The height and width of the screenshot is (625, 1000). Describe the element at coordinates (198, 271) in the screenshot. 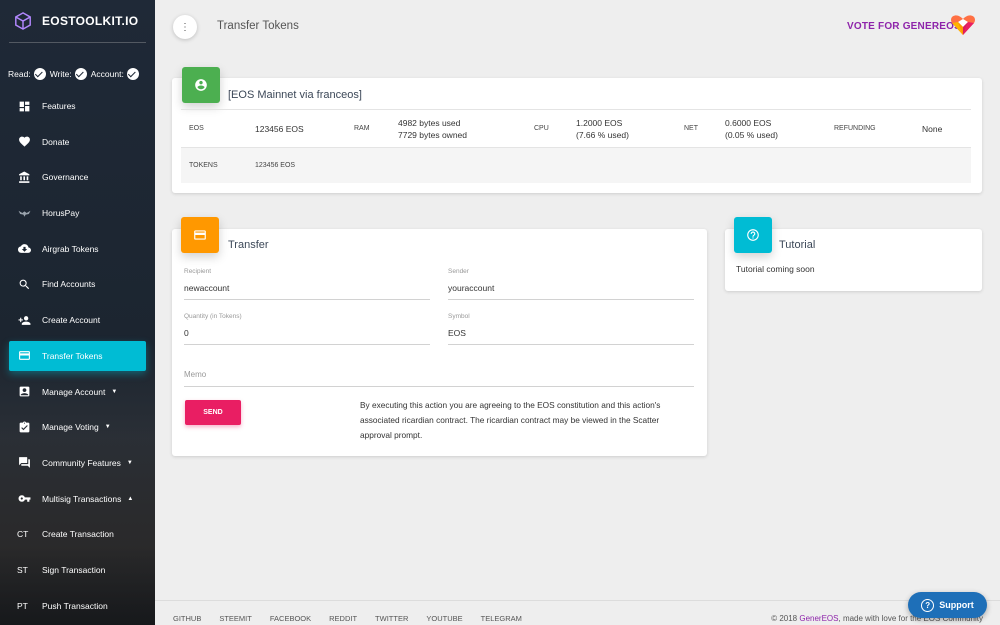

I see `recipient-label: Recipient` at that location.